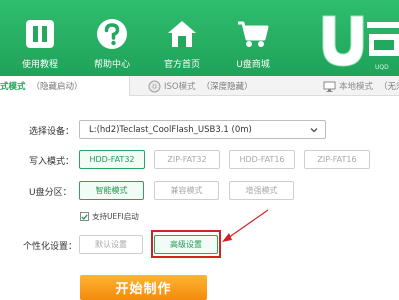 Image resolution: width=399 pixels, height=300 pixels. I want to click on partition-smart-mode: 智能模式, so click(111, 190).